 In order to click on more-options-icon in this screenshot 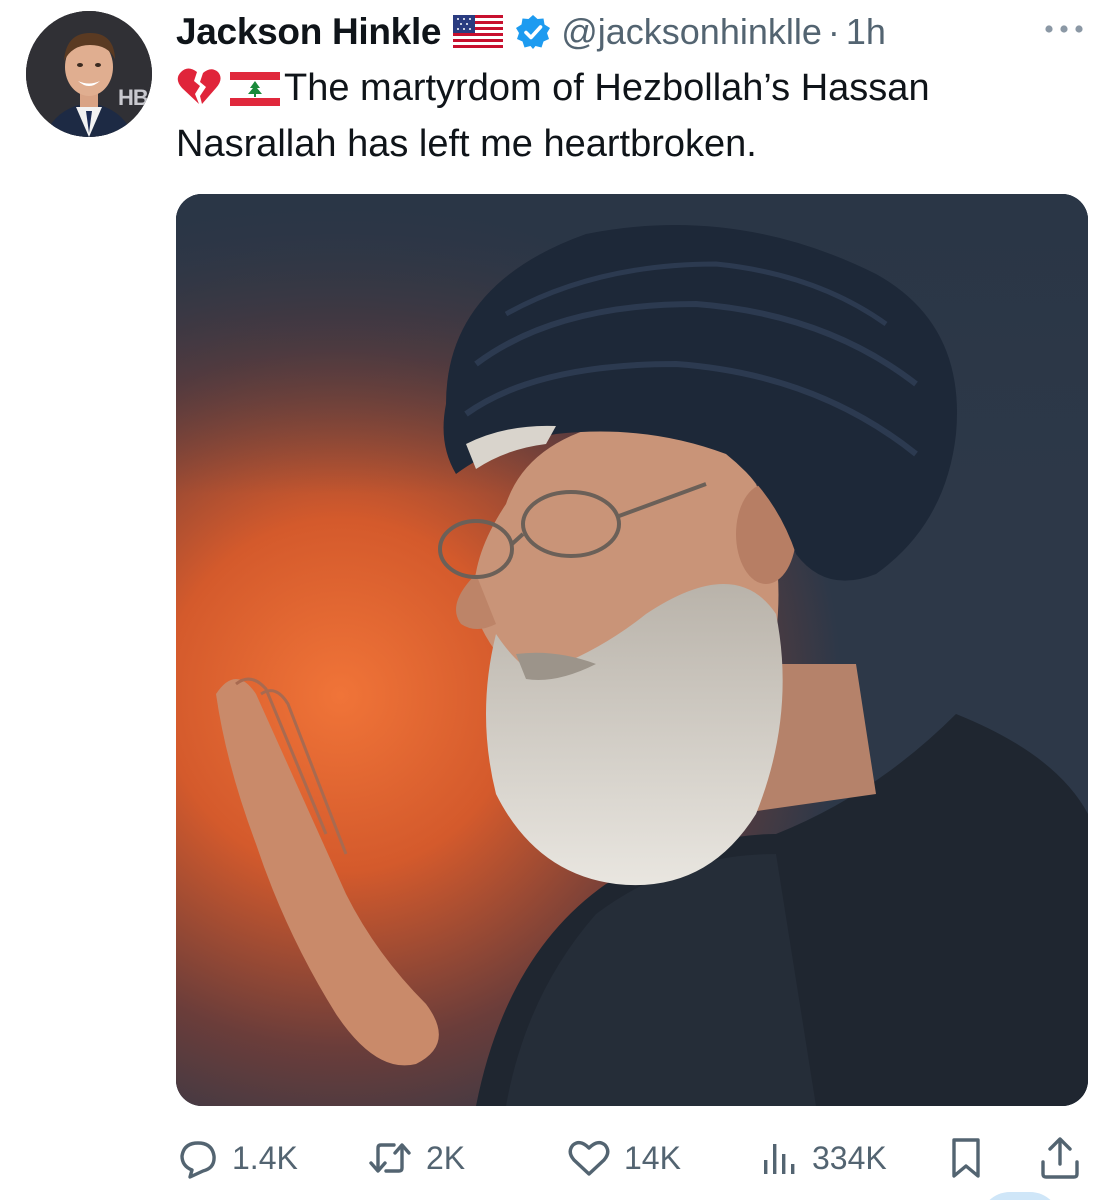, I will do `click(1064, 29)`.